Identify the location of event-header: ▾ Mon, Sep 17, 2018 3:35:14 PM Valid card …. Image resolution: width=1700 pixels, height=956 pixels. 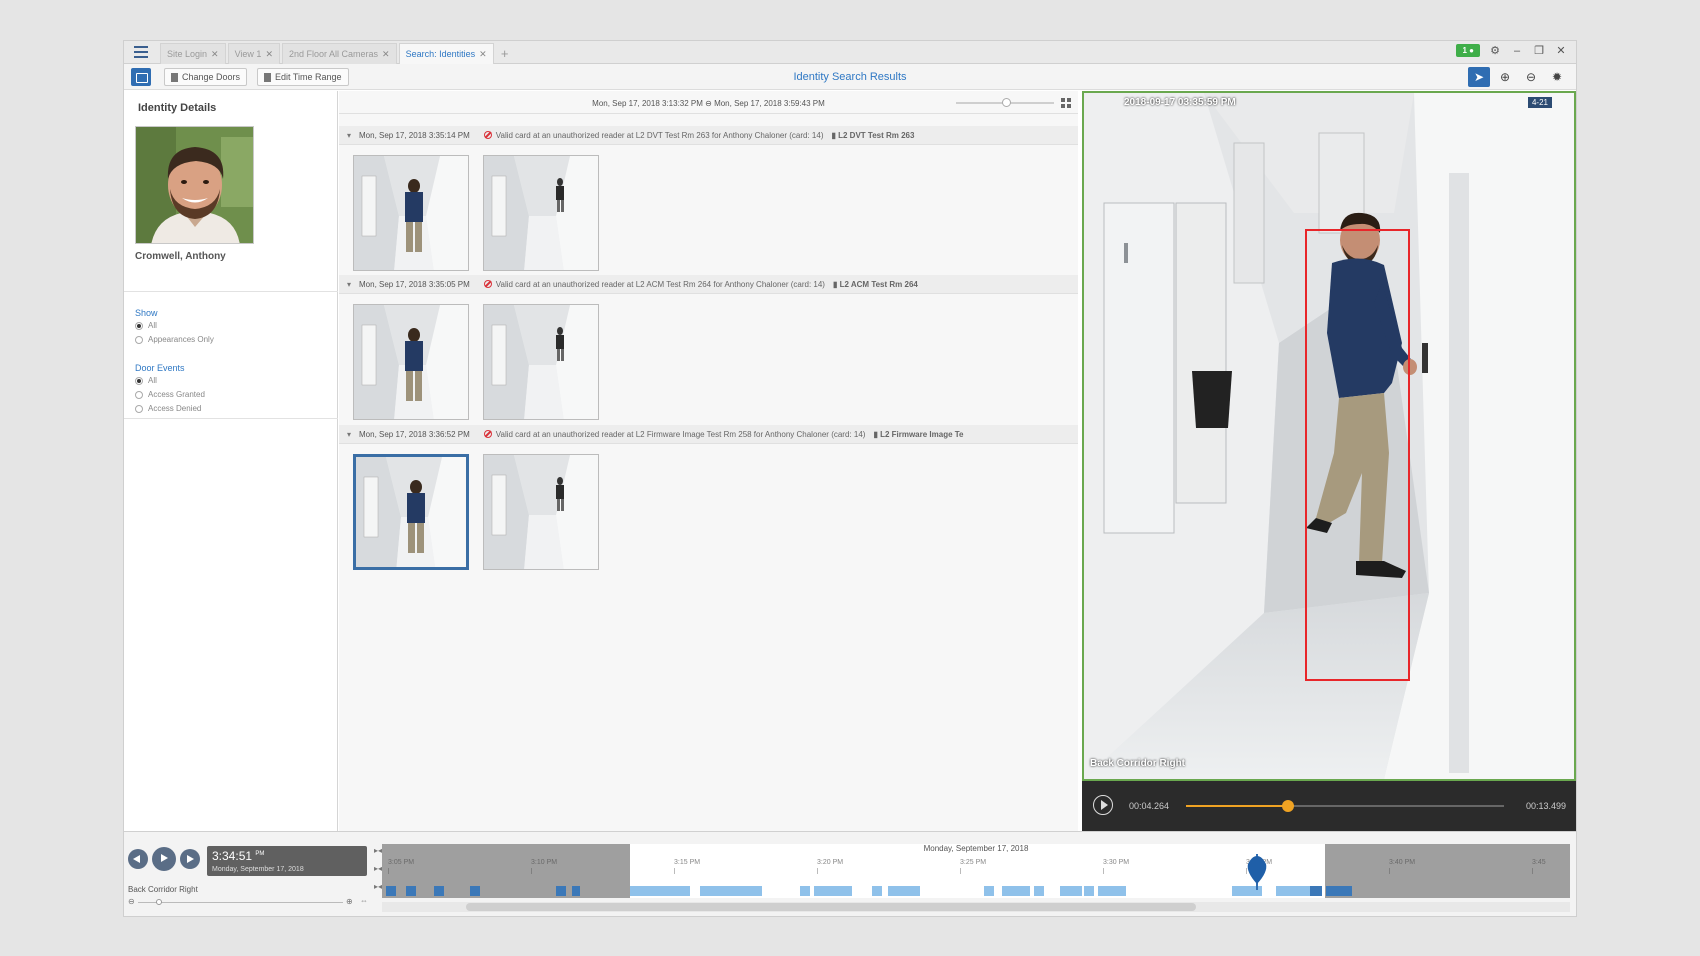
(708, 135).